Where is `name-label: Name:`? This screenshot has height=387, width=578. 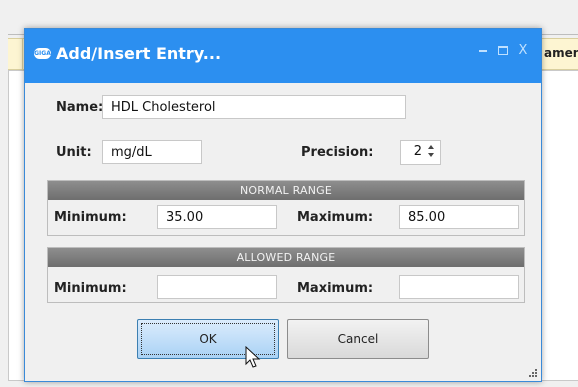
name-label: Name: is located at coordinates (80, 107).